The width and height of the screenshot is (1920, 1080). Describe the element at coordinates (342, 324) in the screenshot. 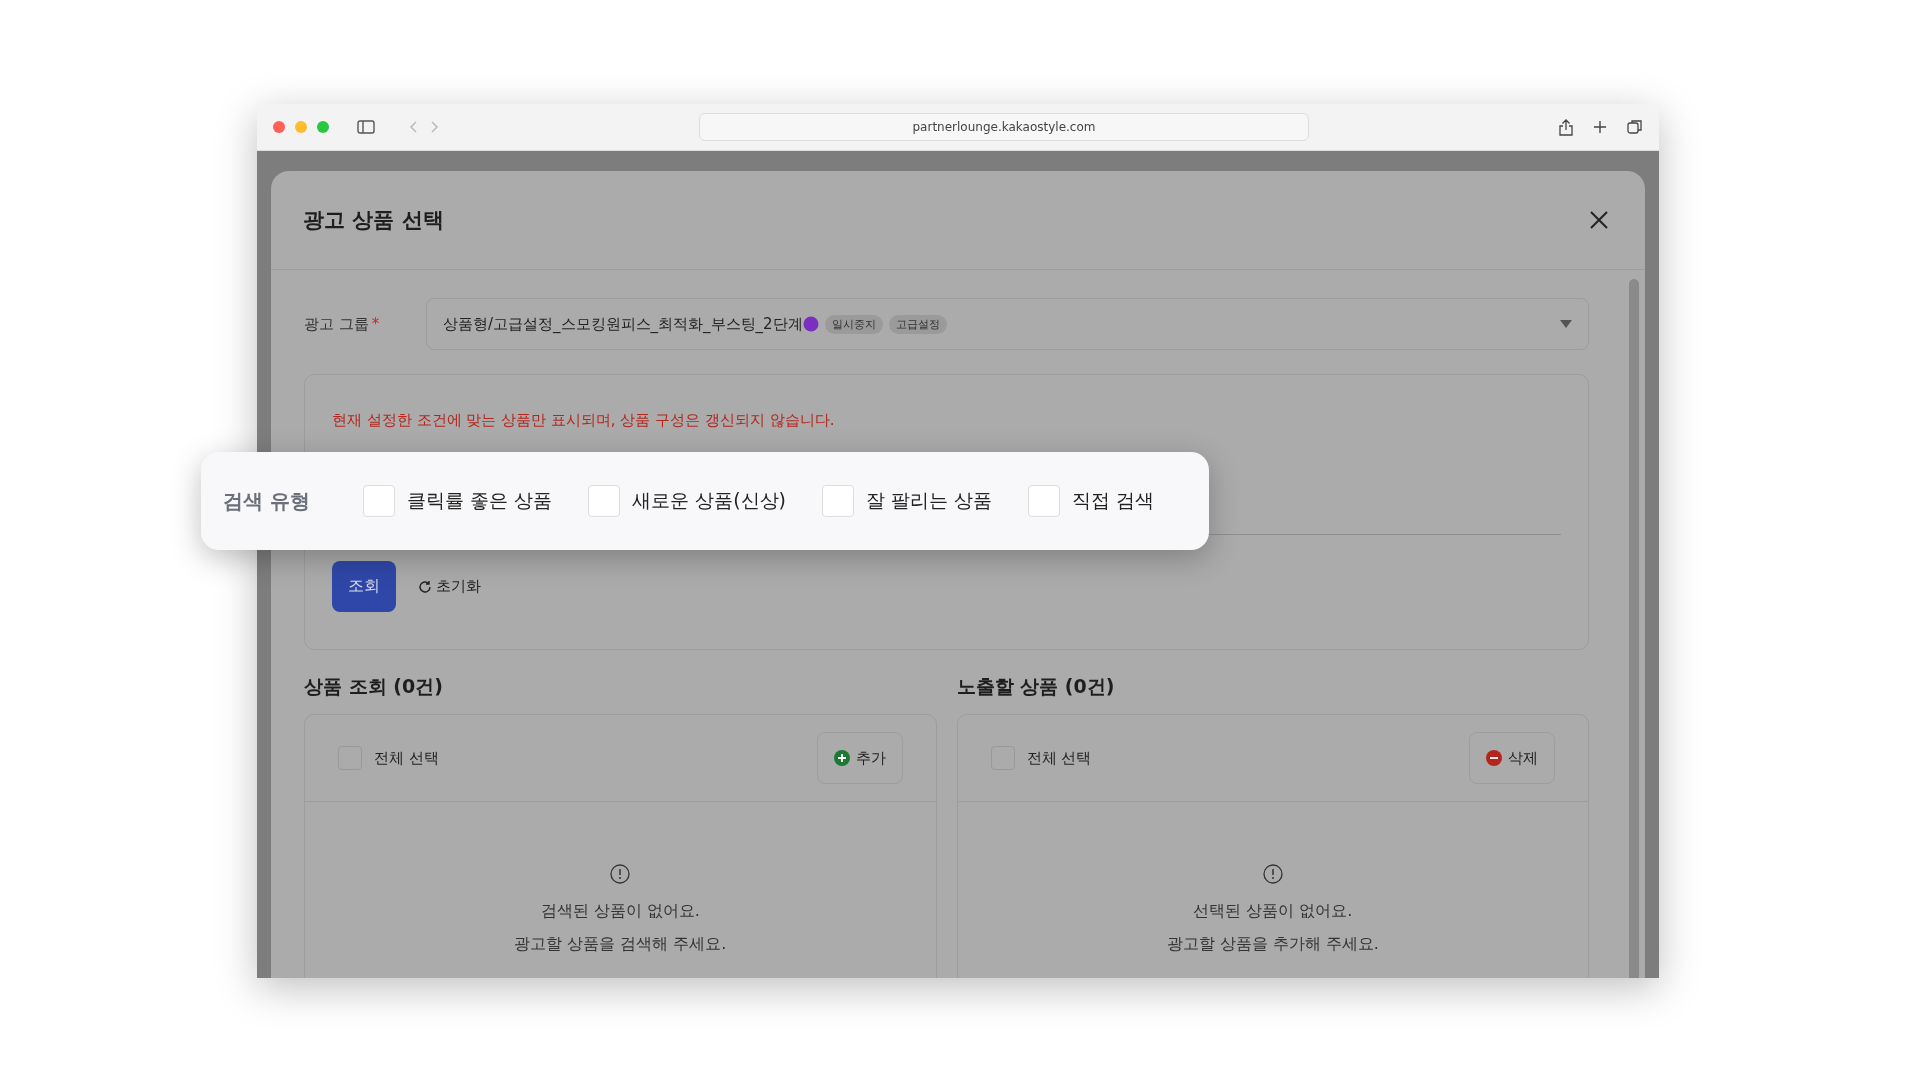

I see `field-label: 광고 그룹 *` at that location.